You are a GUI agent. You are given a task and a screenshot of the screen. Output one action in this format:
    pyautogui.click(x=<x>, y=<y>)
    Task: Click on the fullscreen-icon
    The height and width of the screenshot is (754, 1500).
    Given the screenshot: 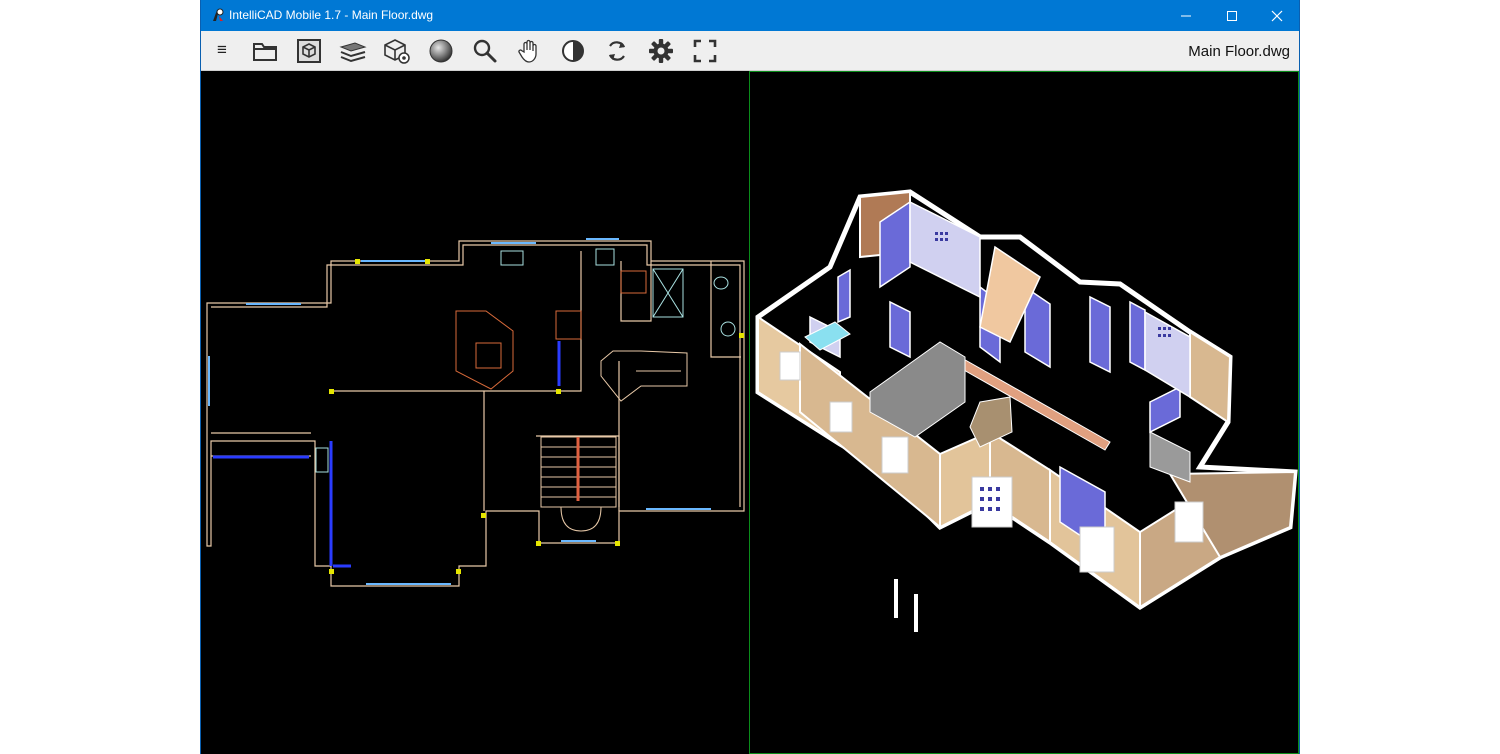 What is the action you would take?
    pyautogui.click(x=705, y=51)
    